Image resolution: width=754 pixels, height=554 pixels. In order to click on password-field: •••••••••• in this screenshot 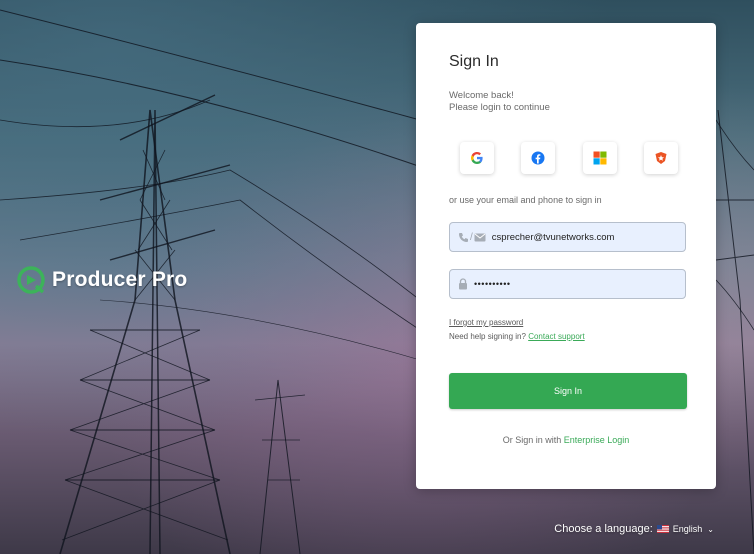, I will do `click(567, 284)`.